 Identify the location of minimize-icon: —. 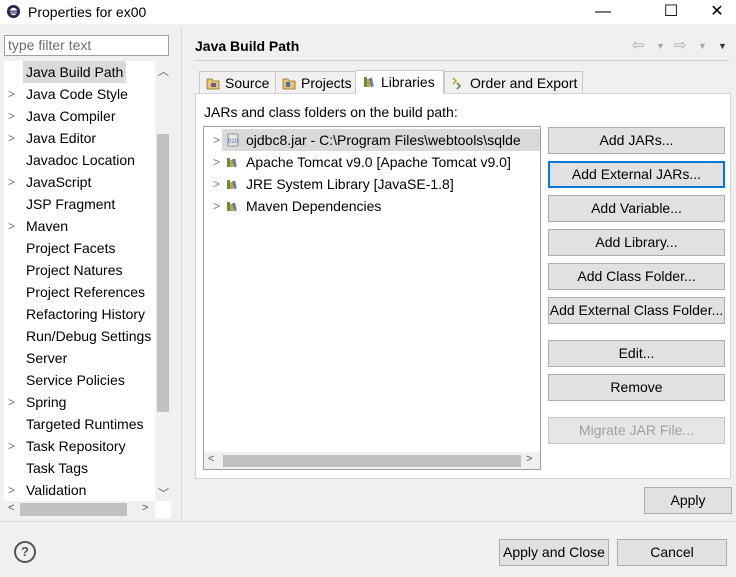
(603, 11).